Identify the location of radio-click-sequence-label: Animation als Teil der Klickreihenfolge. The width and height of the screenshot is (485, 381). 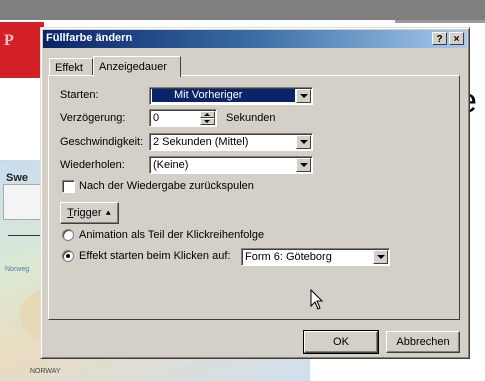
(171, 235).